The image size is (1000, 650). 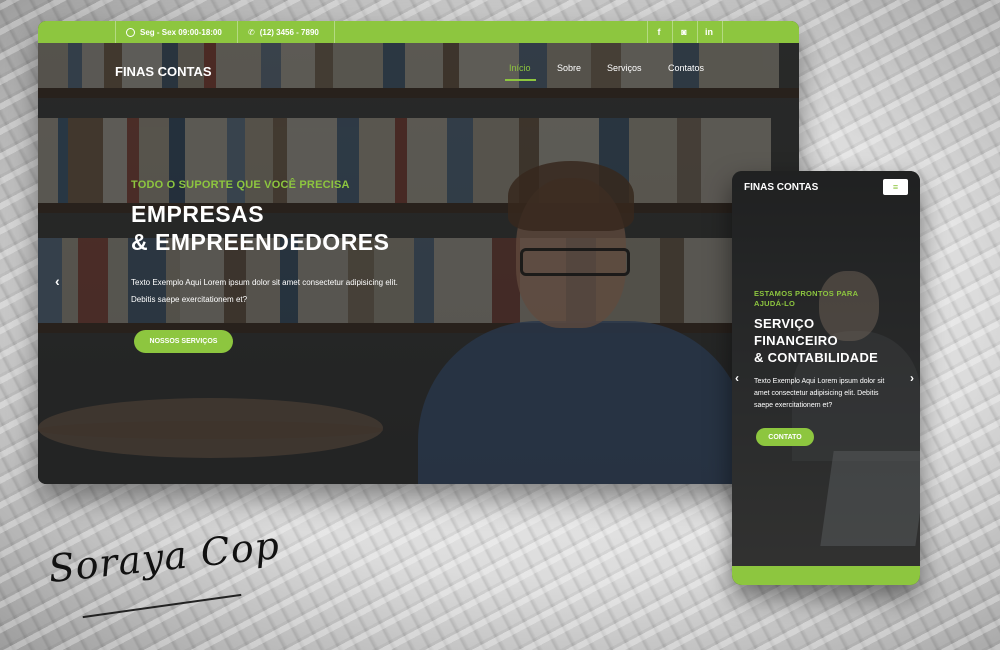 I want to click on mobile-headline-line2: FINANCEIRO, so click(x=796, y=340).